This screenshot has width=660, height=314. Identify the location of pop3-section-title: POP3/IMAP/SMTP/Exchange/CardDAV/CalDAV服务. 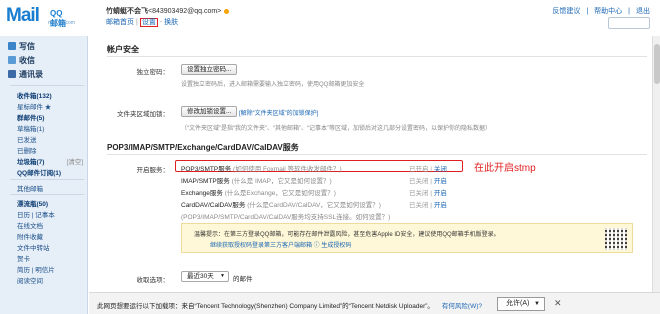
(203, 147).